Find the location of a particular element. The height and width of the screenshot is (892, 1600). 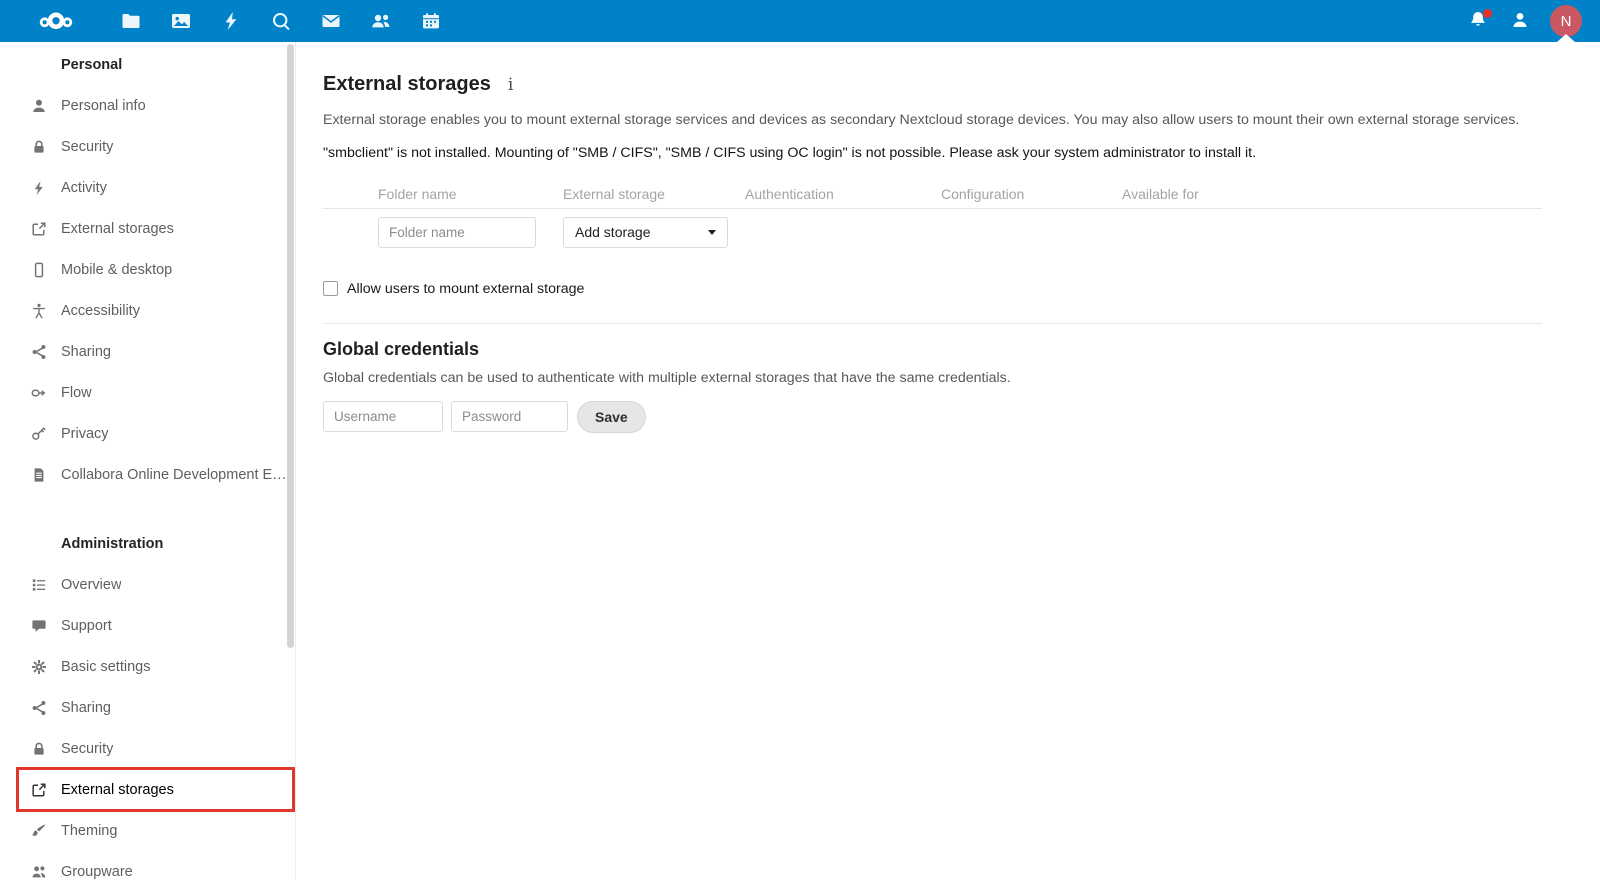

sidebar-item-security-personal: Security is located at coordinates (147, 146).